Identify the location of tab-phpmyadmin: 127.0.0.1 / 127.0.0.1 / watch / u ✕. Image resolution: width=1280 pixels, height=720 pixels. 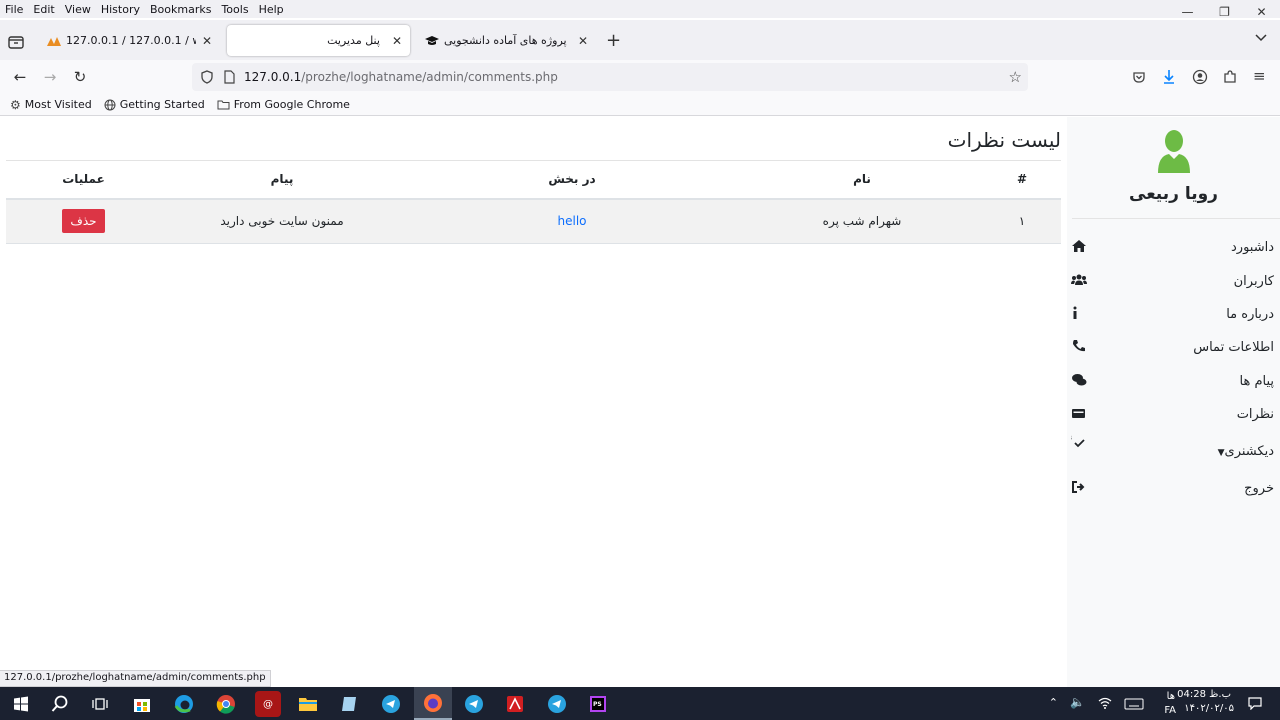
(129, 40).